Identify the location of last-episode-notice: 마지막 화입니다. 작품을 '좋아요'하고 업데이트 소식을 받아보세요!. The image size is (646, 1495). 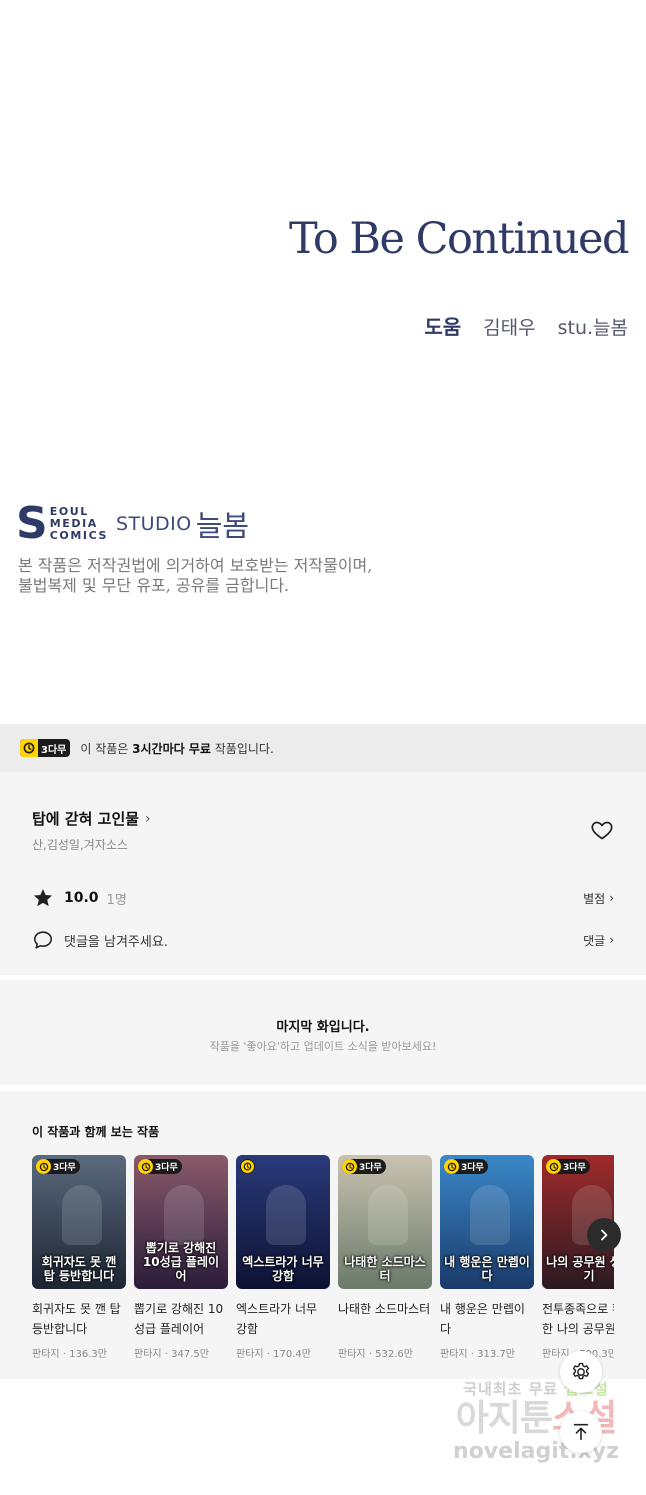
(323, 1032).